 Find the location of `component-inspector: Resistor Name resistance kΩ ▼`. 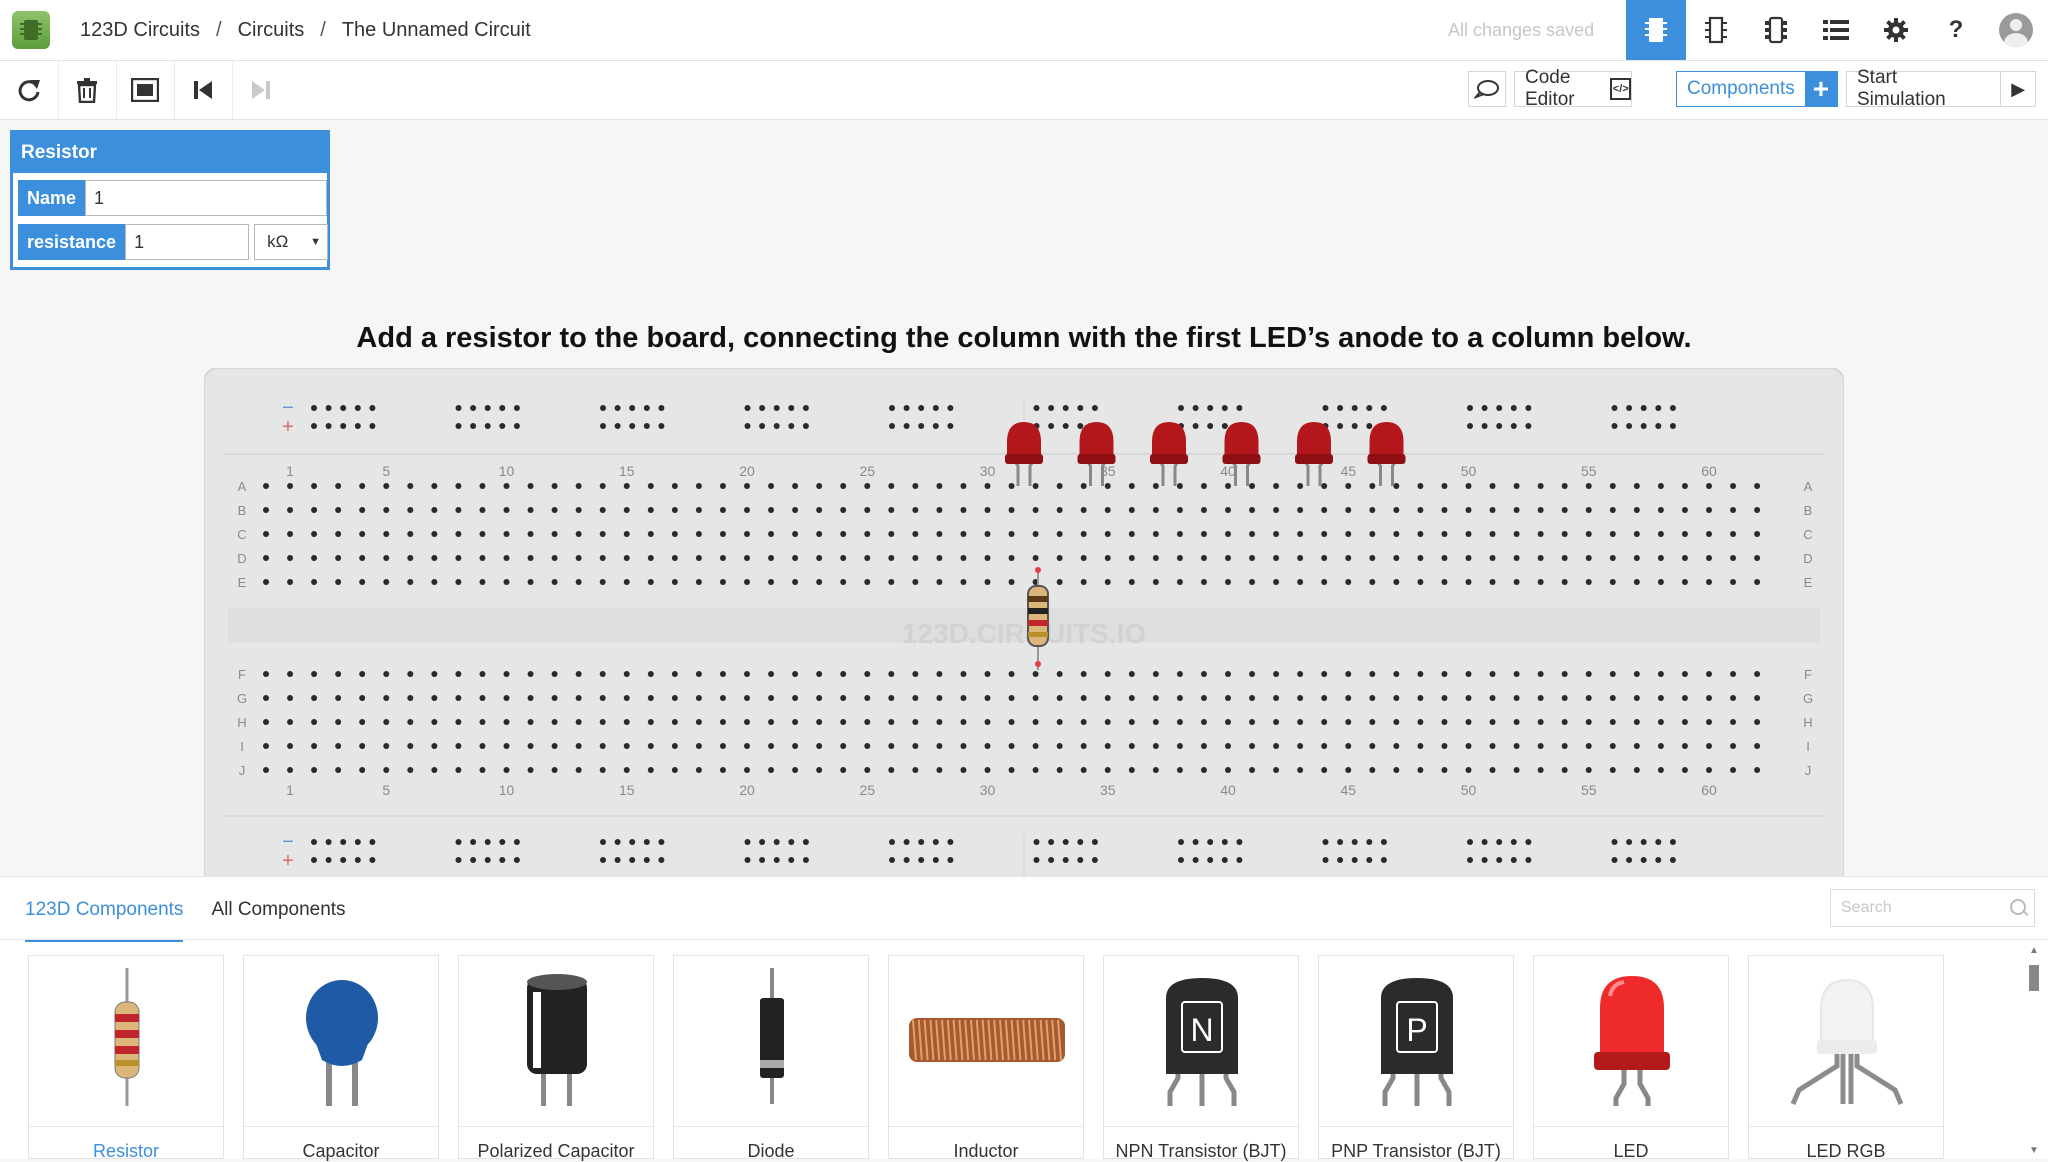

component-inspector: Resistor Name resistance kΩ ▼ is located at coordinates (170, 200).